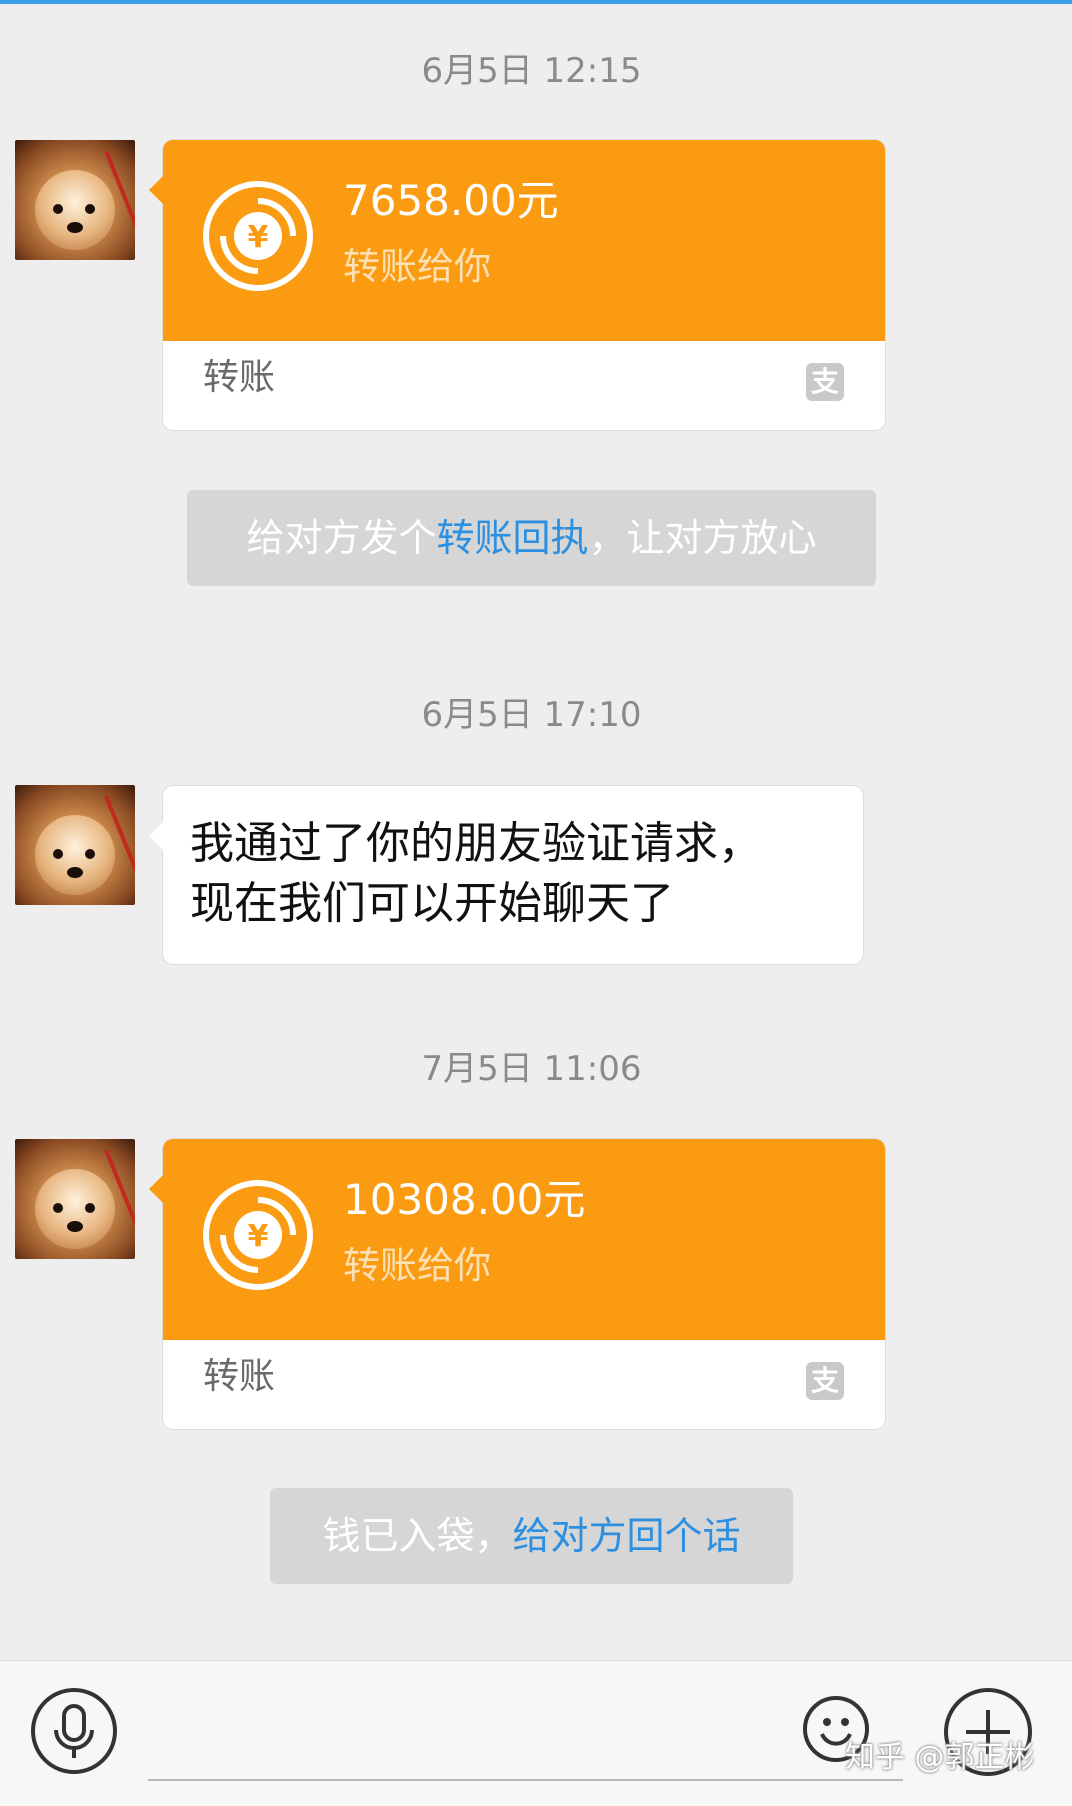 This screenshot has width=1072, height=1806. I want to click on transfer-receipt-link: 转账回执, so click(512, 538).